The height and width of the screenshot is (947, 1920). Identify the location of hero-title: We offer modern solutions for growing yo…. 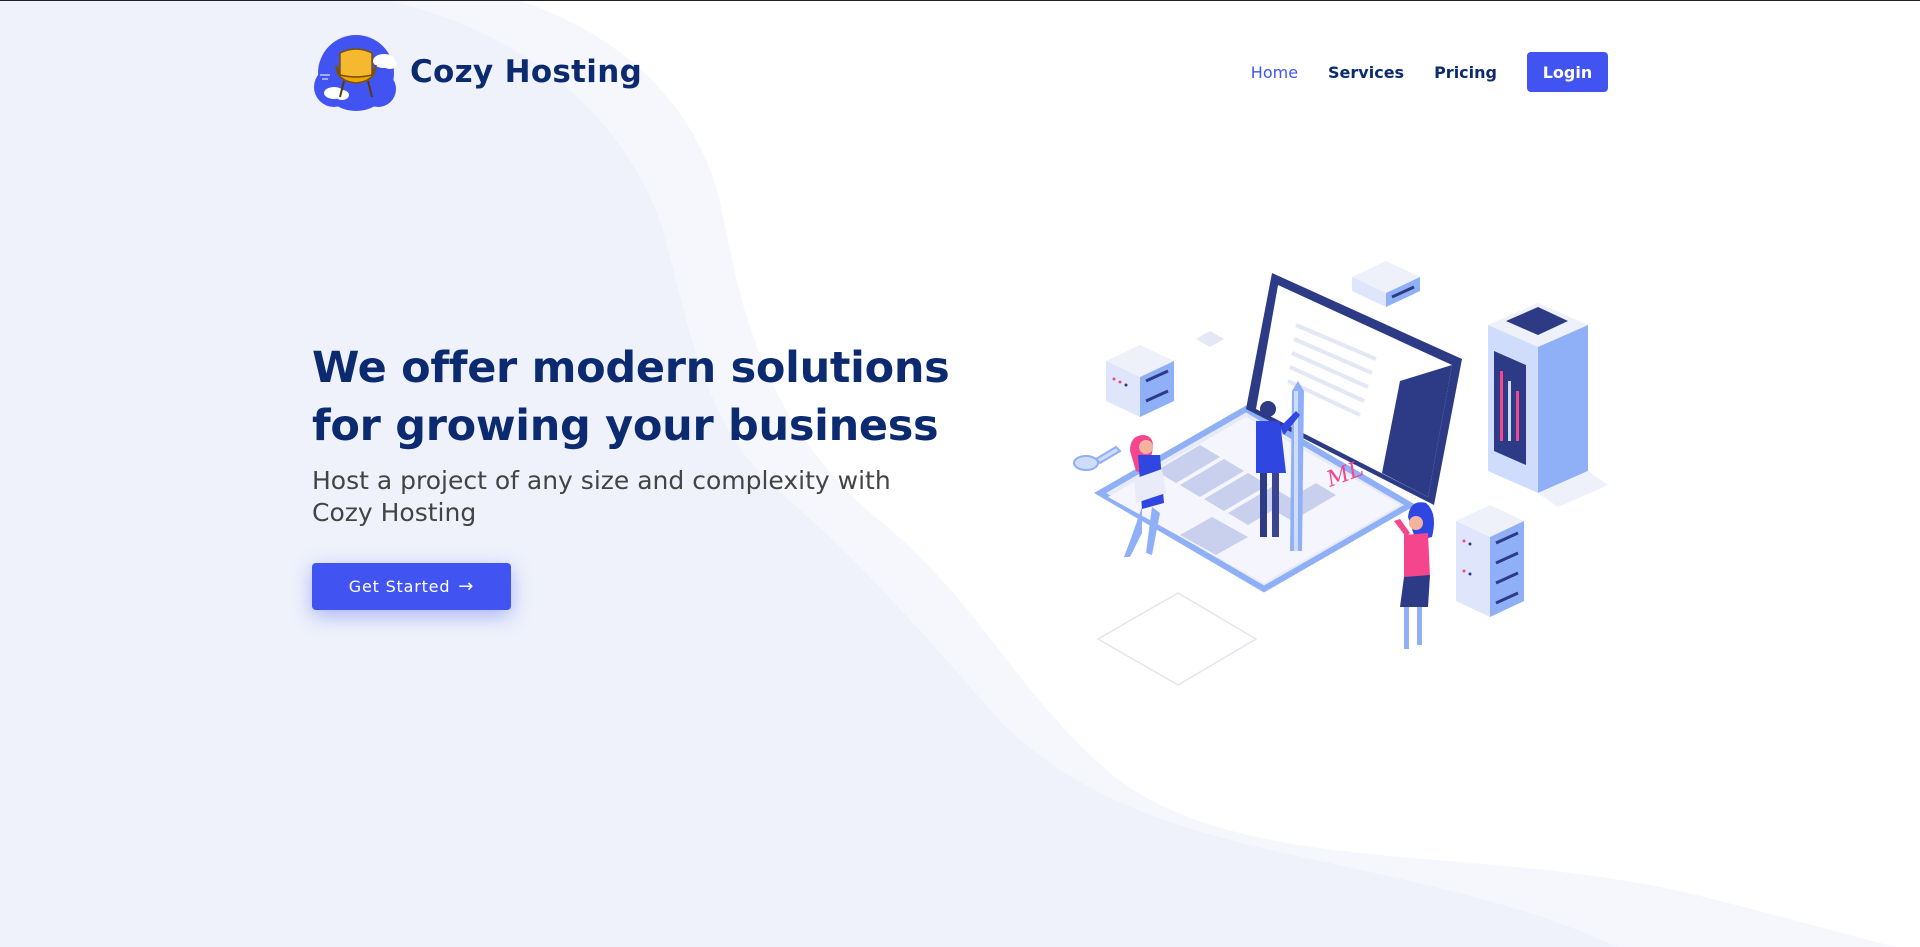
(632, 397).